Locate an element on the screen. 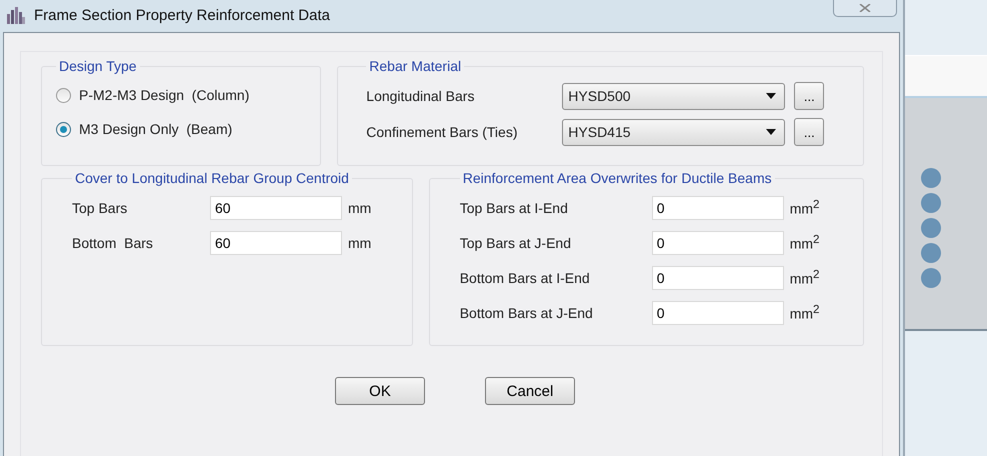 This screenshot has height=456, width=987. radio-label: P-M2-M3 Design (Column) is located at coordinates (164, 95).